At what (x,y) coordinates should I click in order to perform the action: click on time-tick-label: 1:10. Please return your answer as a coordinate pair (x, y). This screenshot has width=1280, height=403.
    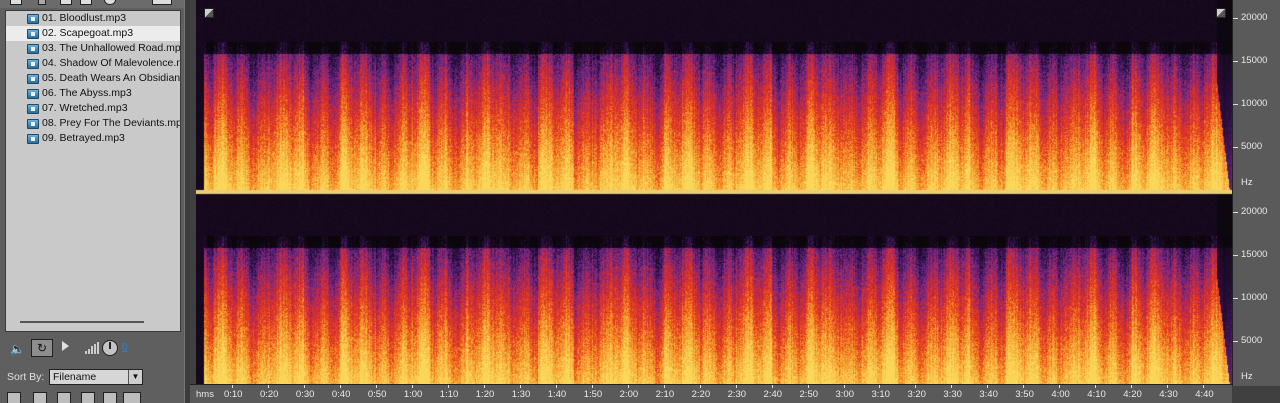
    Looking at the image, I should click on (449, 394).